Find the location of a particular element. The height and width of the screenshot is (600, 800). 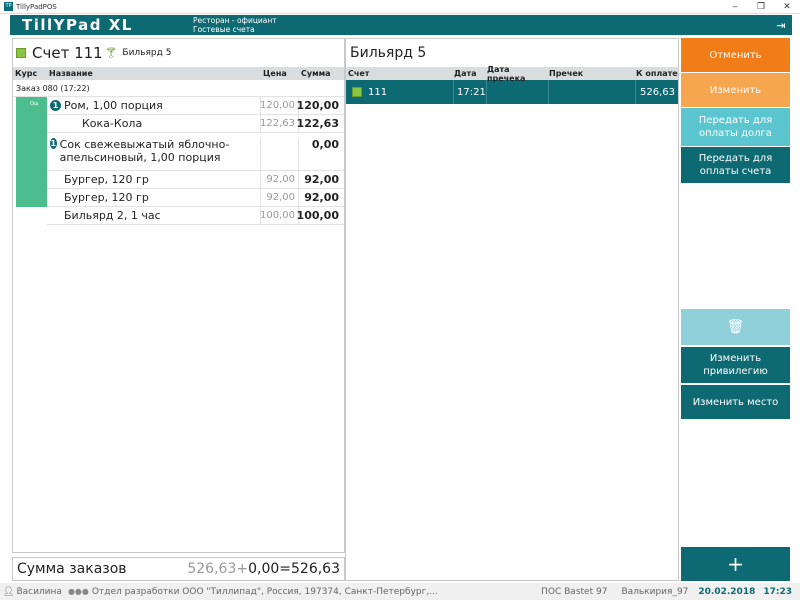

cancel-button: Отменить is located at coordinates (735, 55).